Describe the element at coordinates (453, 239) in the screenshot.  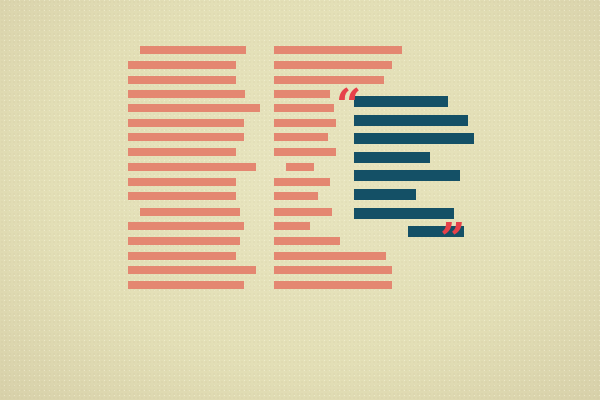
I see `closing-quotation-mark-icon: ”` at that location.